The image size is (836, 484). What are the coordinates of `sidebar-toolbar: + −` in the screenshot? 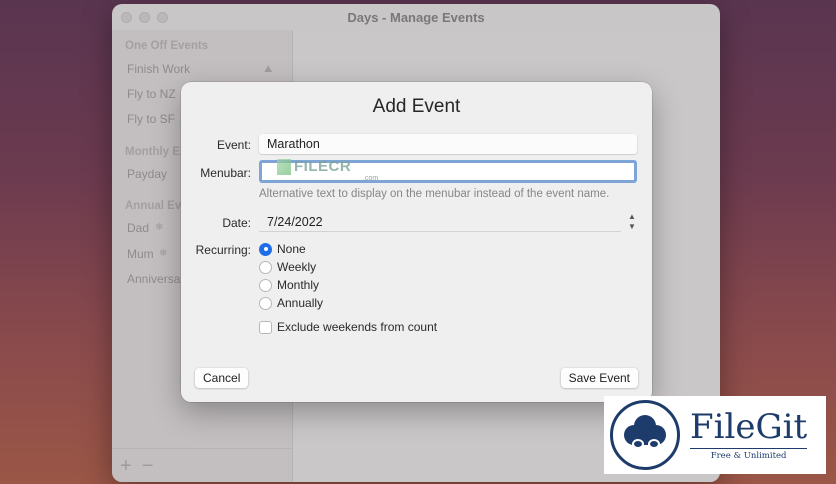 It's located at (202, 465).